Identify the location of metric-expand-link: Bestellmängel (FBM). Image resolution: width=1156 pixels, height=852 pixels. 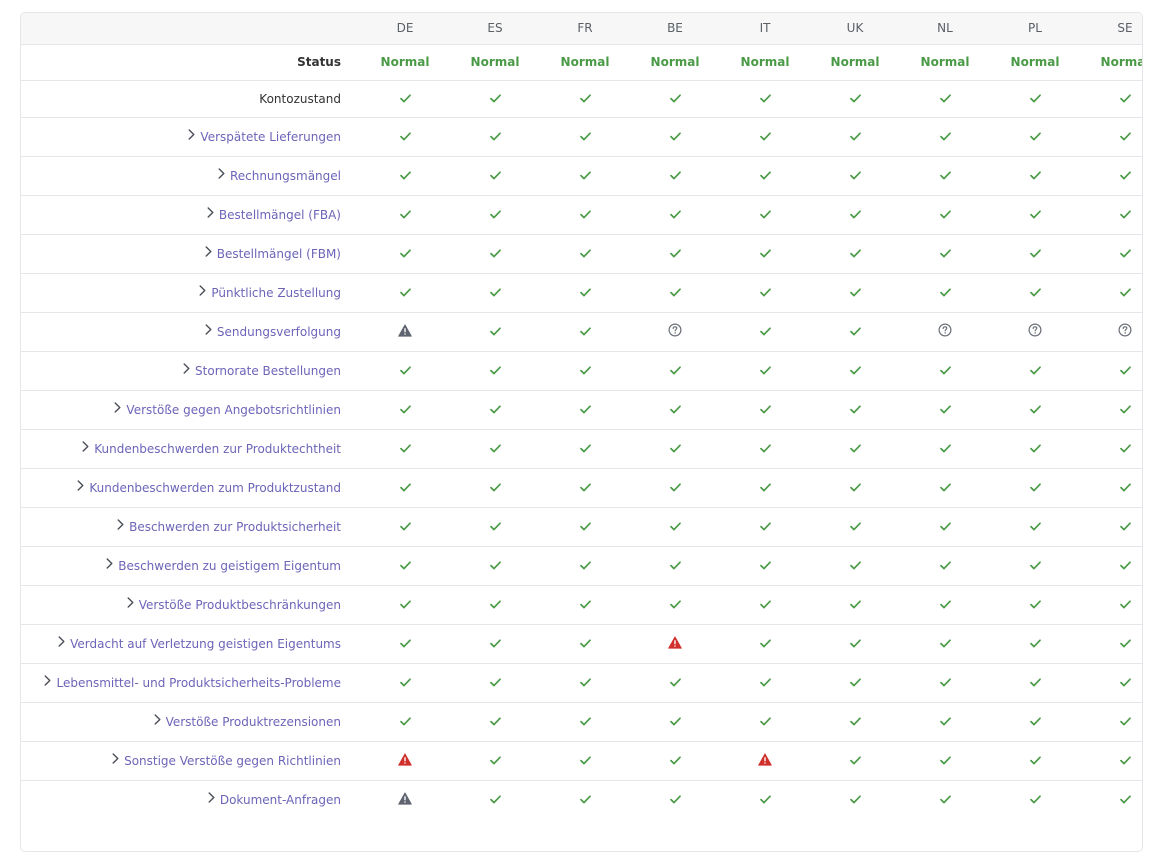
(273, 253).